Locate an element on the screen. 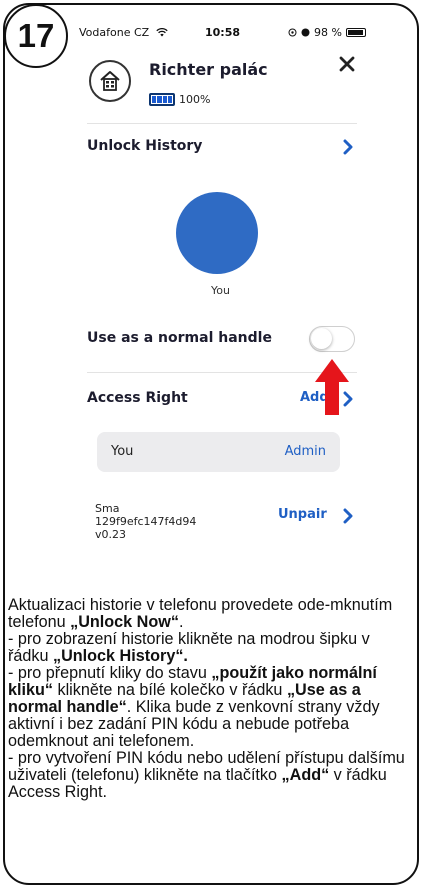 The width and height of the screenshot is (422, 888). unpair-button: Unpair is located at coordinates (302, 514).